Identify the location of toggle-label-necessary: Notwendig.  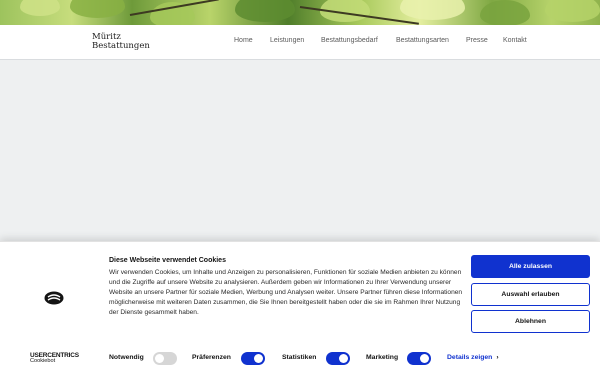
(126, 357).